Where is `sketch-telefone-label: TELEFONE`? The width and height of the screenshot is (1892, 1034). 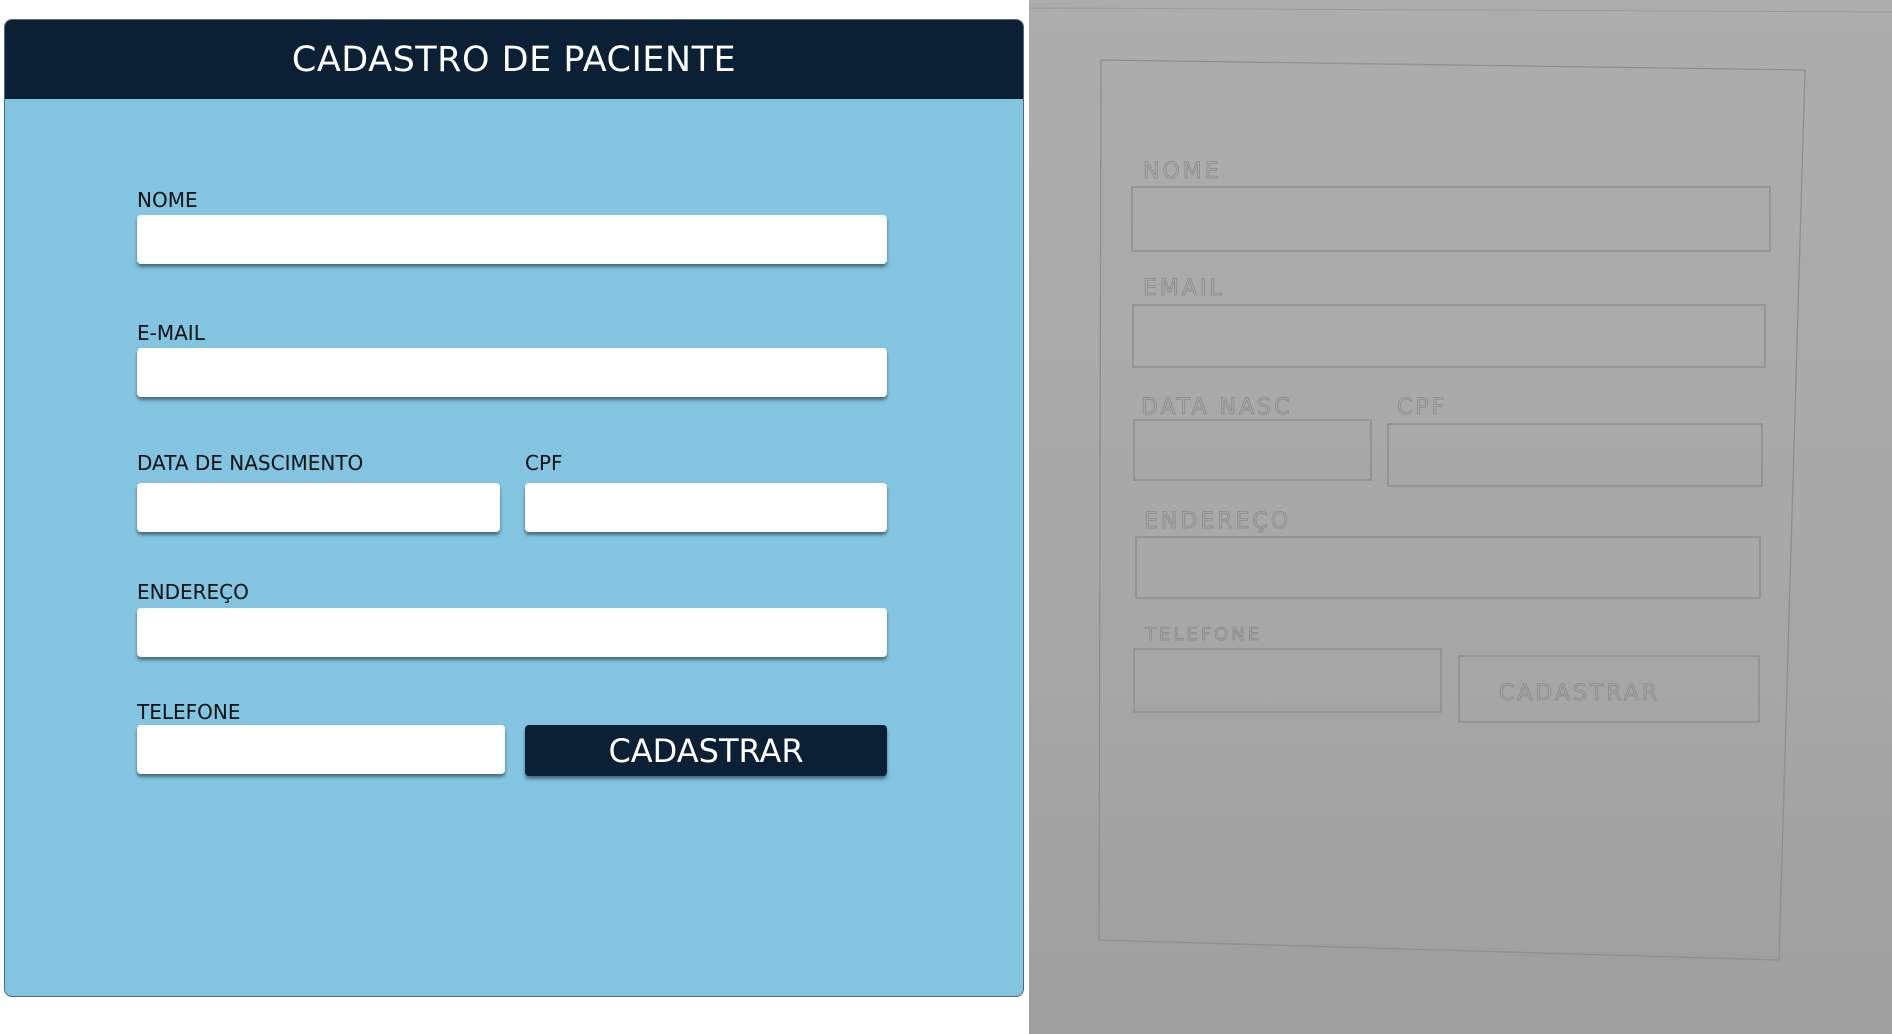
sketch-telefone-label: TELEFONE is located at coordinates (1203, 634).